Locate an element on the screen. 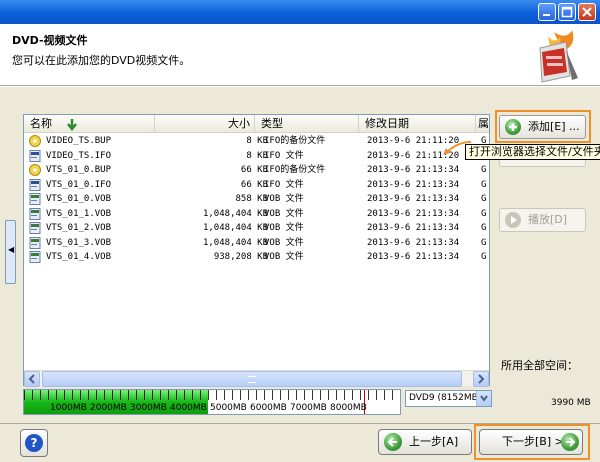 This screenshot has width=600, height=462. scrollbar-grip is located at coordinates (252, 379).